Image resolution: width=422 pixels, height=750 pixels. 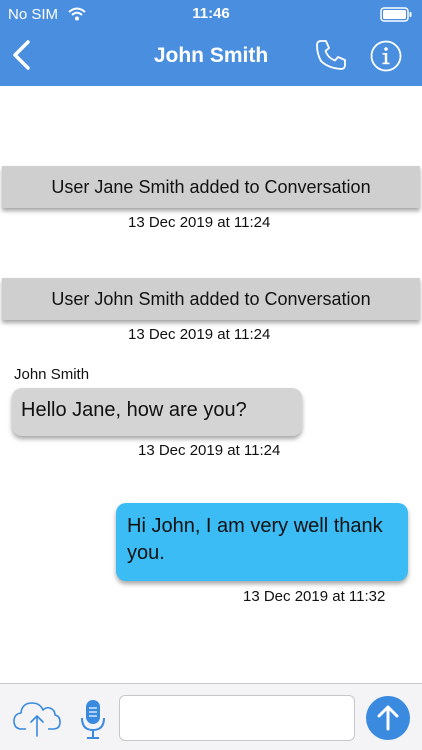 I want to click on incoming-message-bubble: Hello Jane, how are you?, so click(x=157, y=412).